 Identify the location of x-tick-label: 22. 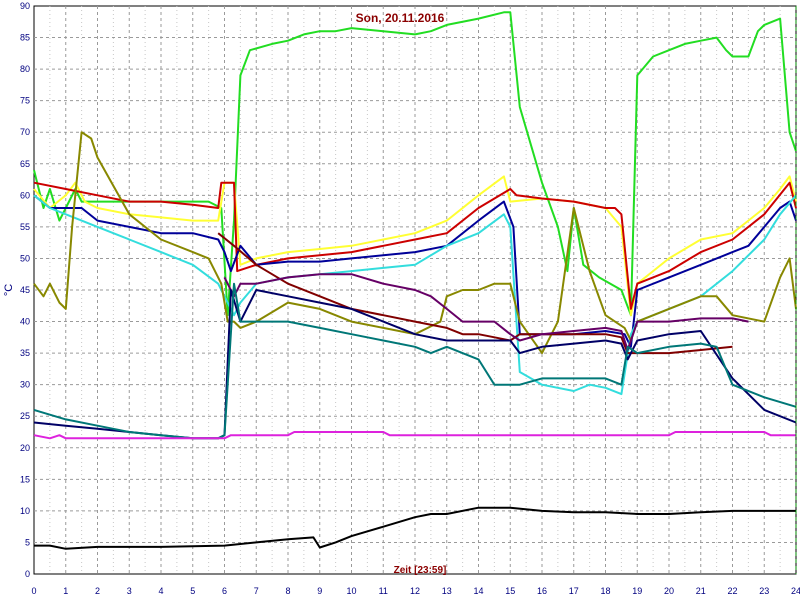
(732, 591).